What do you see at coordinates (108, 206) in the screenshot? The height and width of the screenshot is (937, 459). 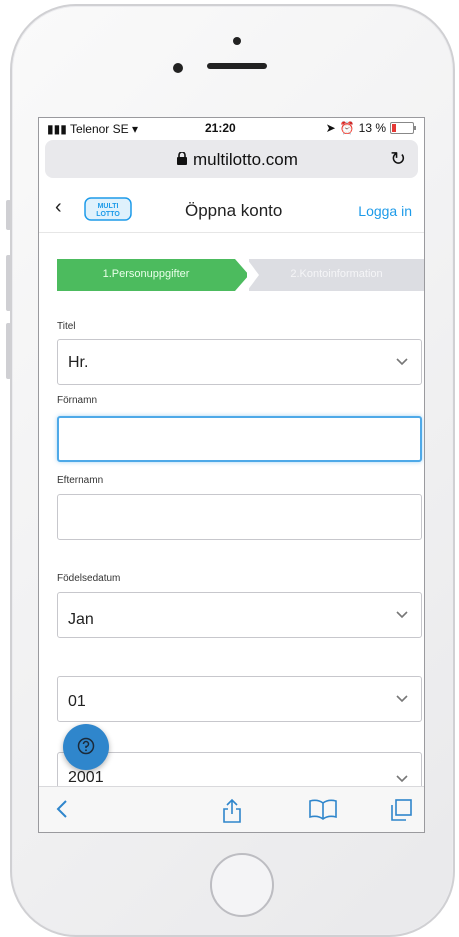 I see `svg-text: MULTI` at bounding box center [108, 206].